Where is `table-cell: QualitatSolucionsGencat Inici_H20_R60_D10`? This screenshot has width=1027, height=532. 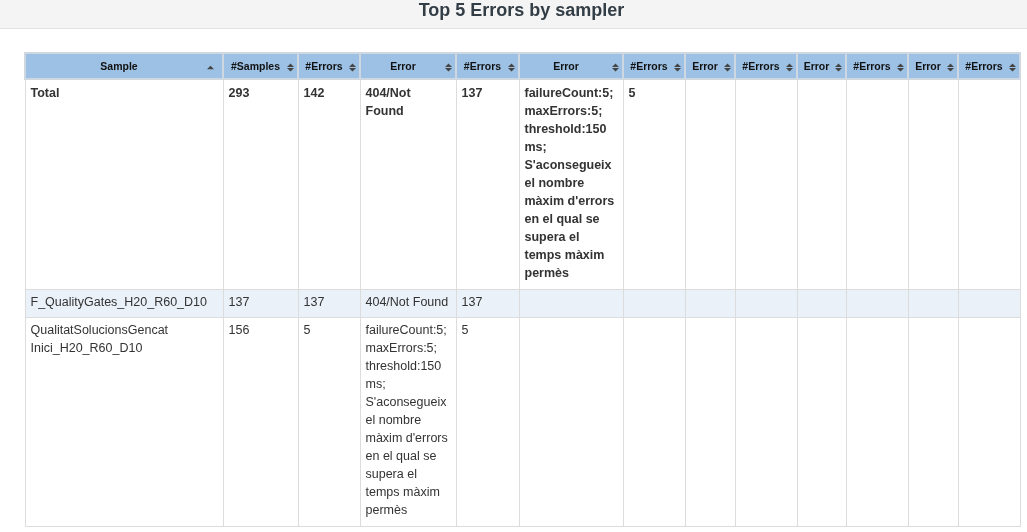 table-cell: QualitatSolucionsGencat Inici_H20_R60_D10 is located at coordinates (124, 422).